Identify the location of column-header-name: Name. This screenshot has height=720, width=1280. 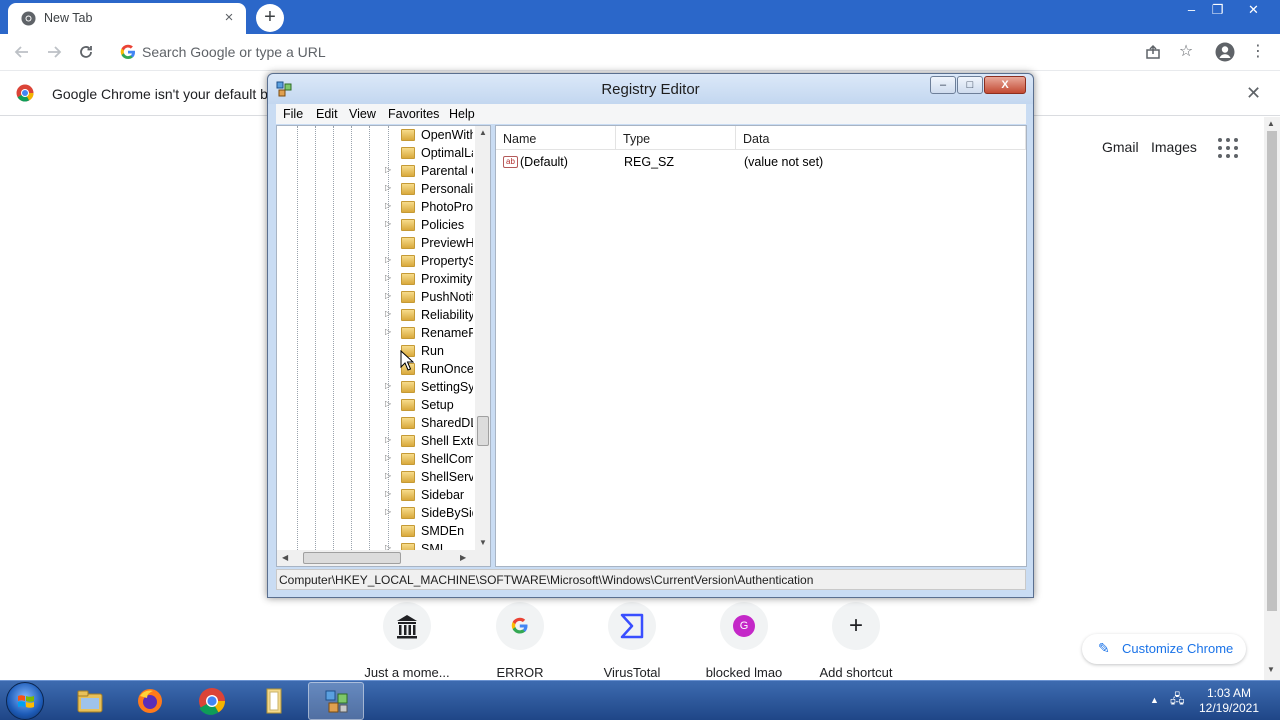
(556, 138).